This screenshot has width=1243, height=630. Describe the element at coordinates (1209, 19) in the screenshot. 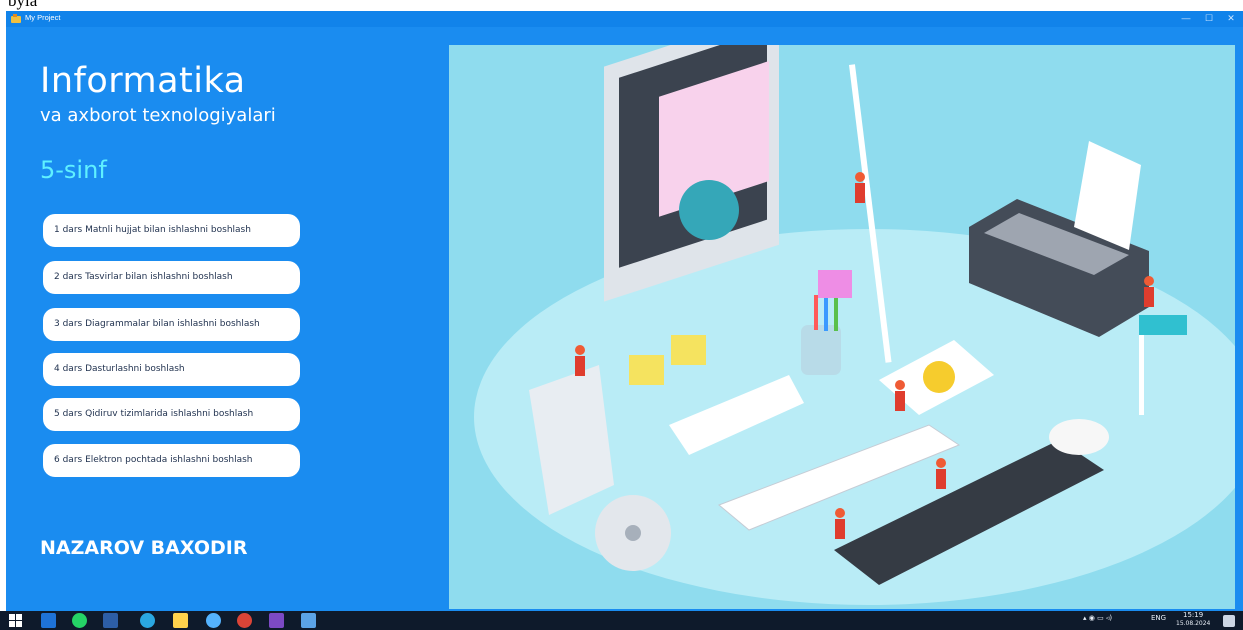

I see `maximize-button: ☐` at that location.